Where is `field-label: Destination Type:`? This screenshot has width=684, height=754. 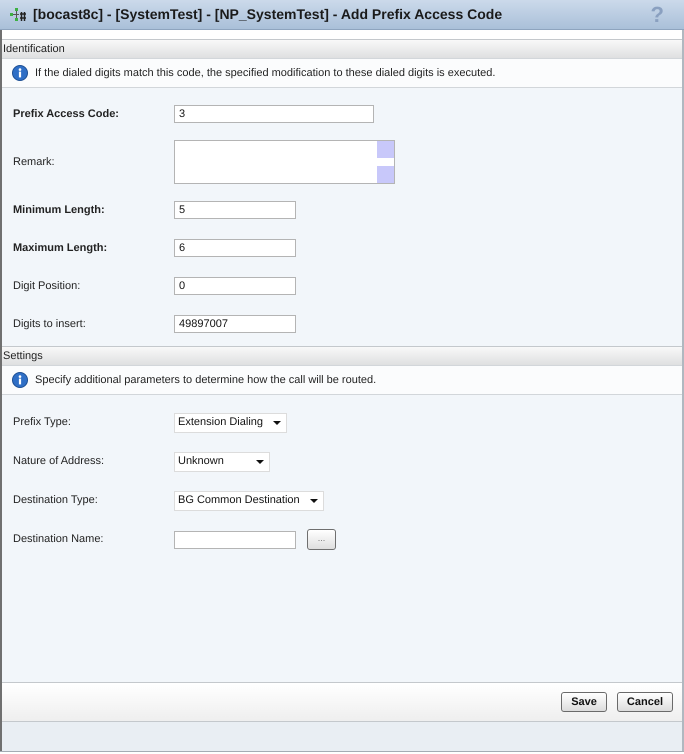 field-label: Destination Type: is located at coordinates (56, 500).